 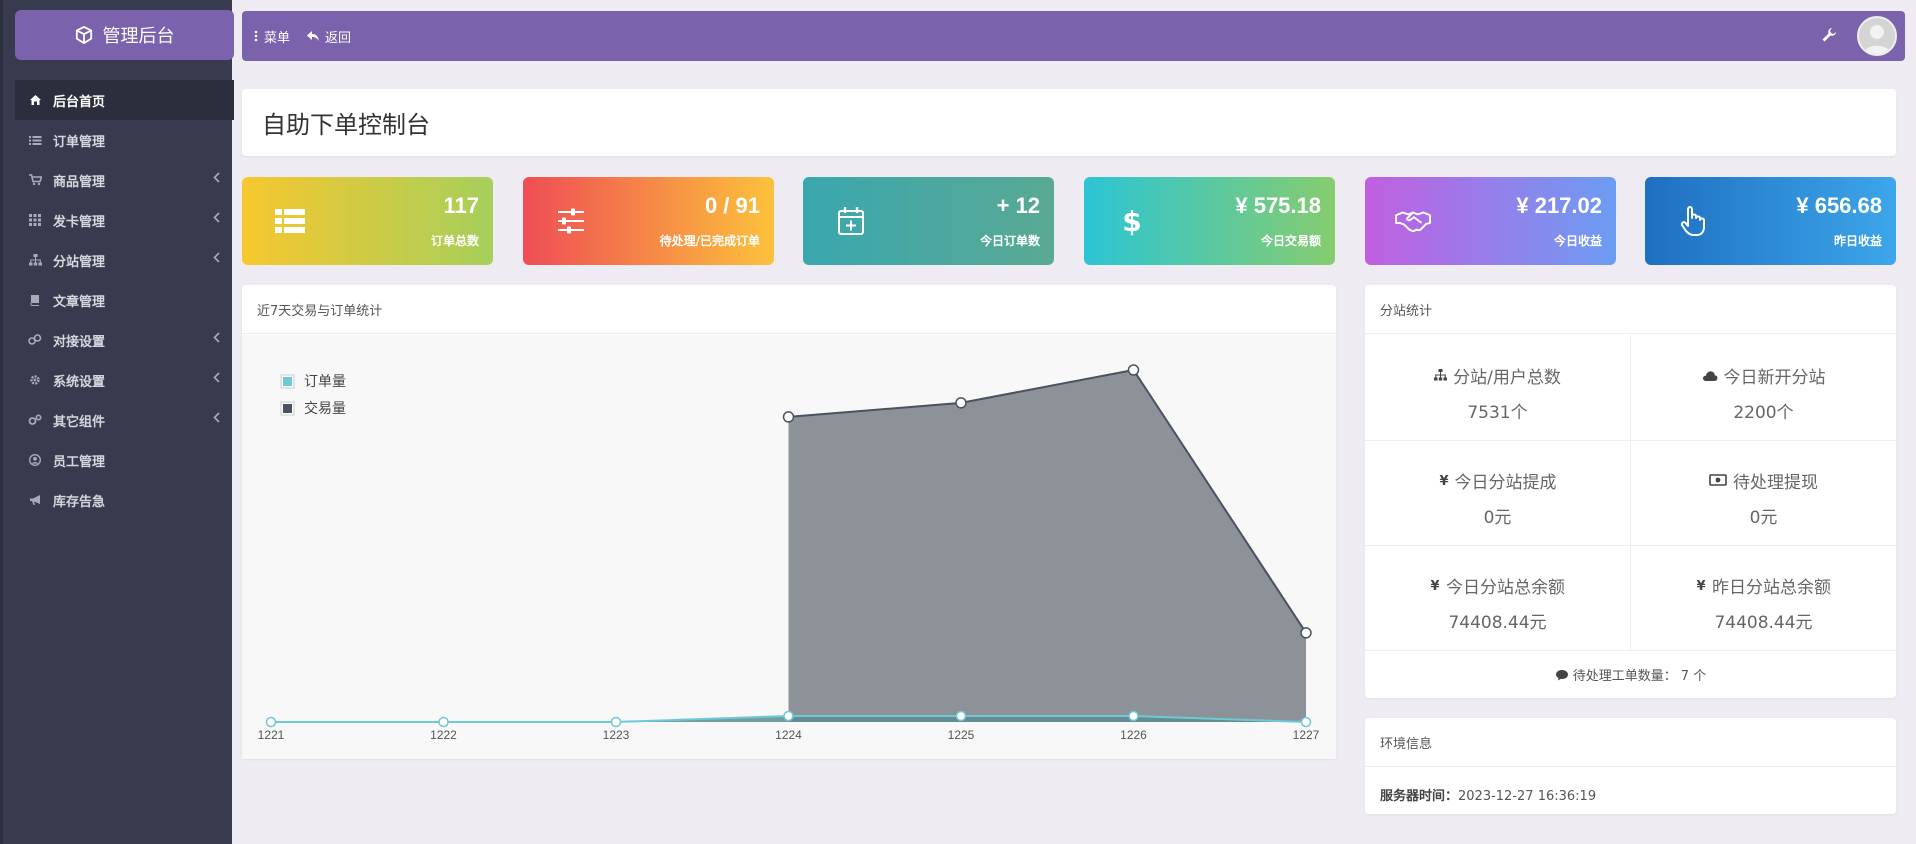 What do you see at coordinates (138, 36) in the screenshot?
I see `brand-title: 管理后台` at bounding box center [138, 36].